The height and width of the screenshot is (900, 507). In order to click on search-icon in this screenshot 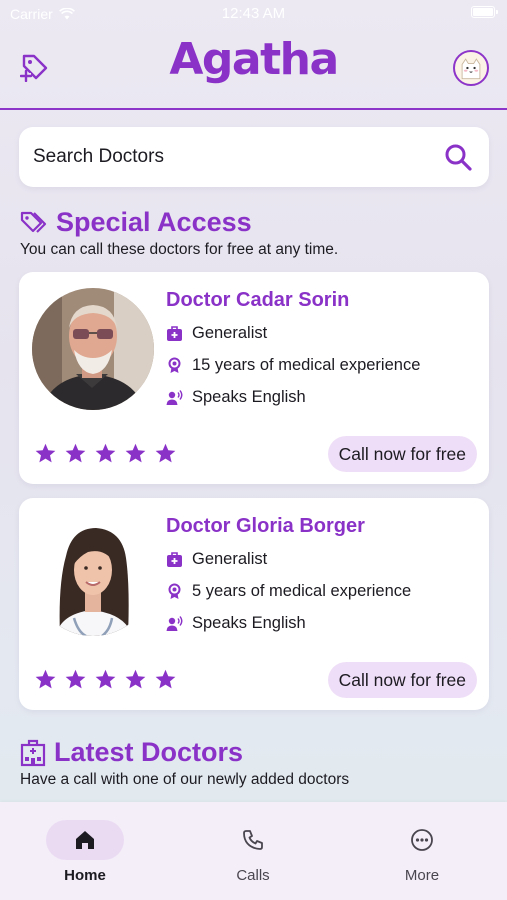, I will do `click(458, 157)`.